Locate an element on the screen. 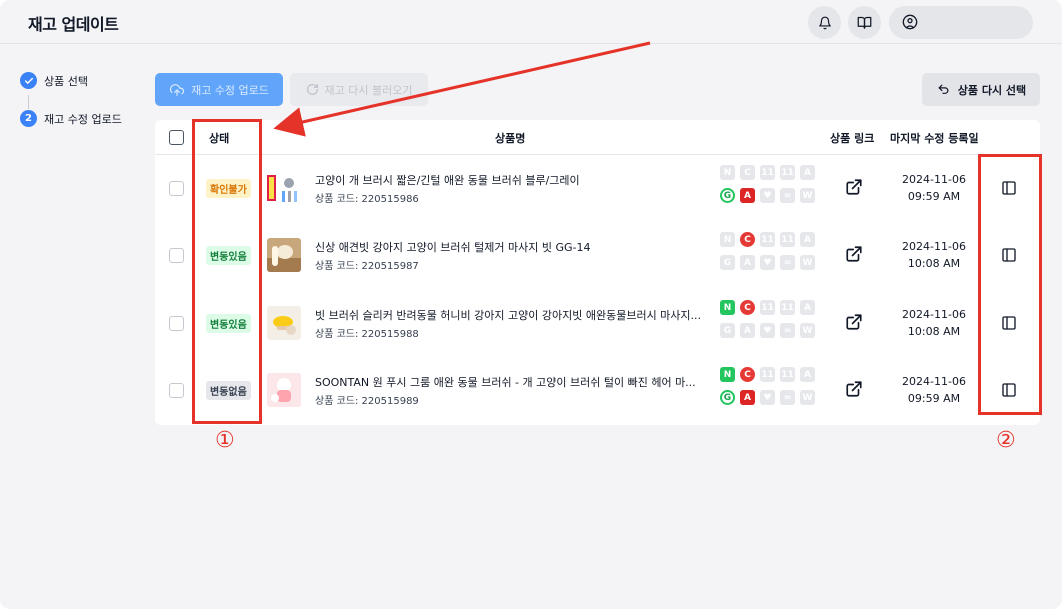 The height and width of the screenshot is (609, 1062). annotation-number-1: ① is located at coordinates (225, 440).